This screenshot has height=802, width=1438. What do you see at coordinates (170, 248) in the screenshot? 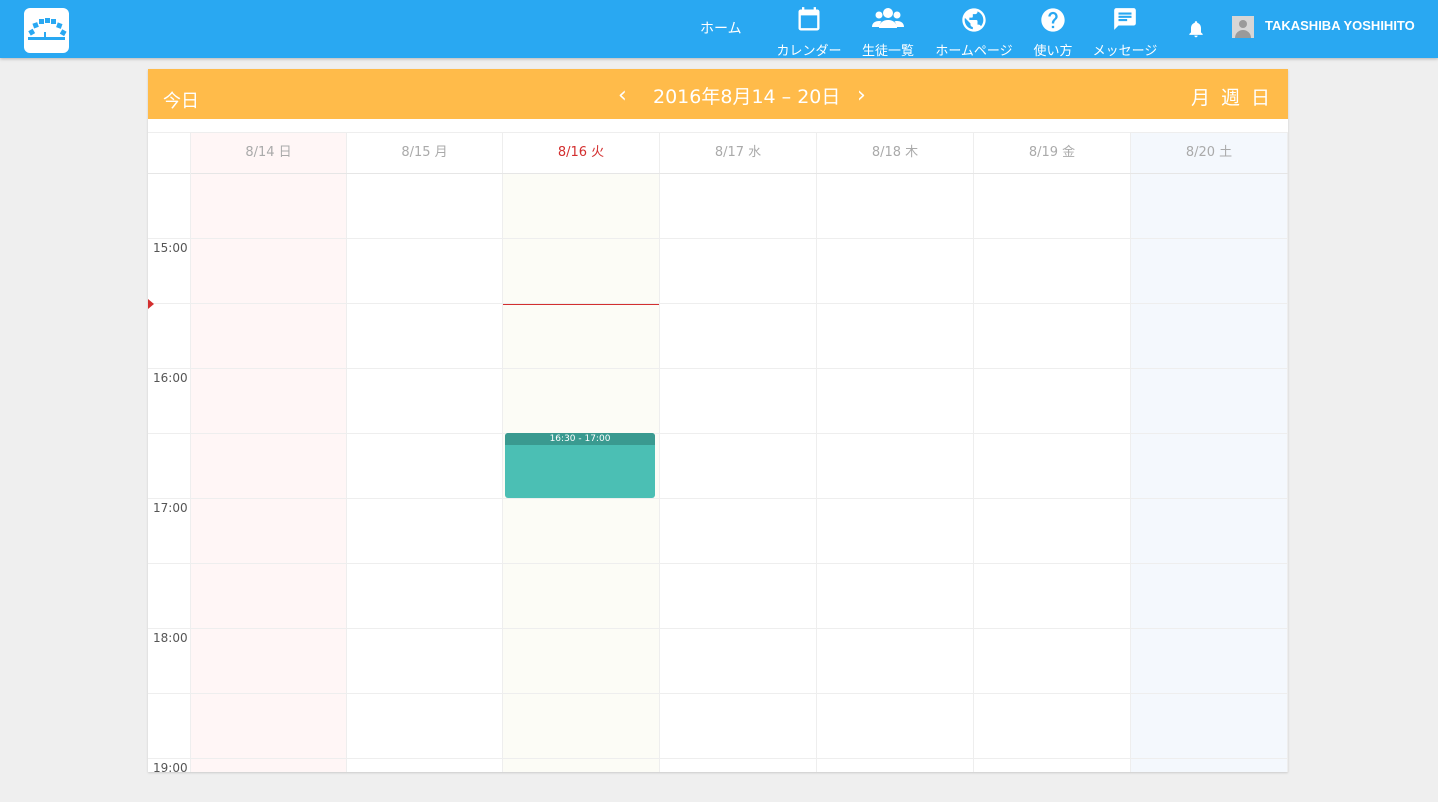
I see `time-label: 15:00` at bounding box center [170, 248].